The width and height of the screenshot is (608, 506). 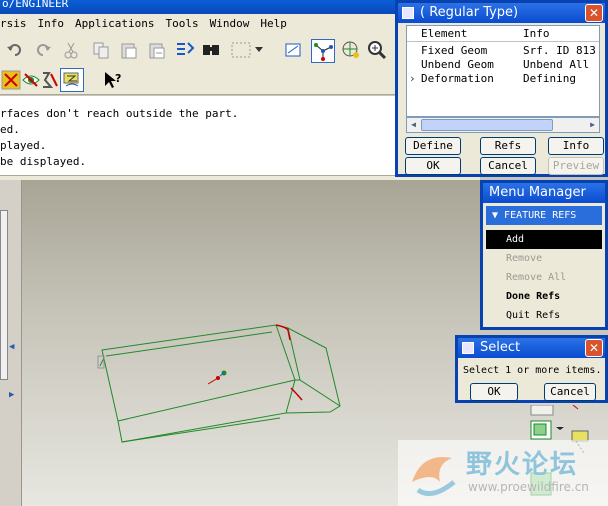 I want to click on sigma-icon, so click(x=49, y=80).